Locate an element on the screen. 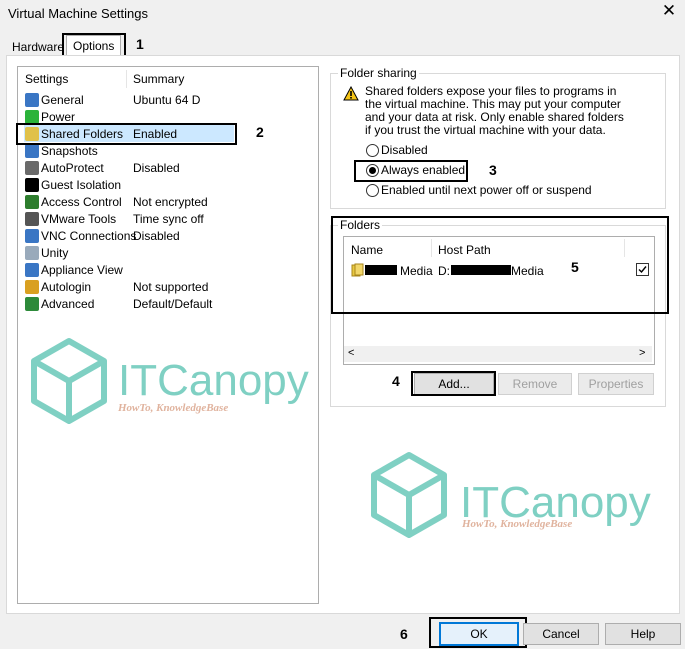  settings-item-summary: Time sync off is located at coordinates (168, 219).